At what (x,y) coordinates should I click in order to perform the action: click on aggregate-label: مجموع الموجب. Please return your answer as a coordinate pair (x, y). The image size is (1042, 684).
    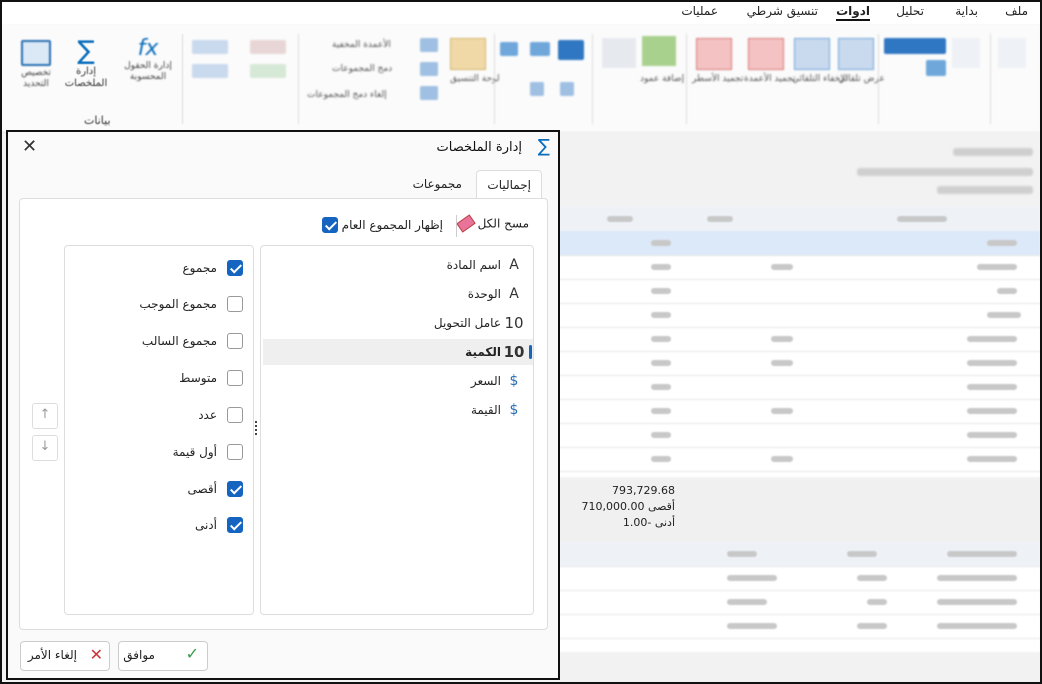
    Looking at the image, I should click on (178, 304).